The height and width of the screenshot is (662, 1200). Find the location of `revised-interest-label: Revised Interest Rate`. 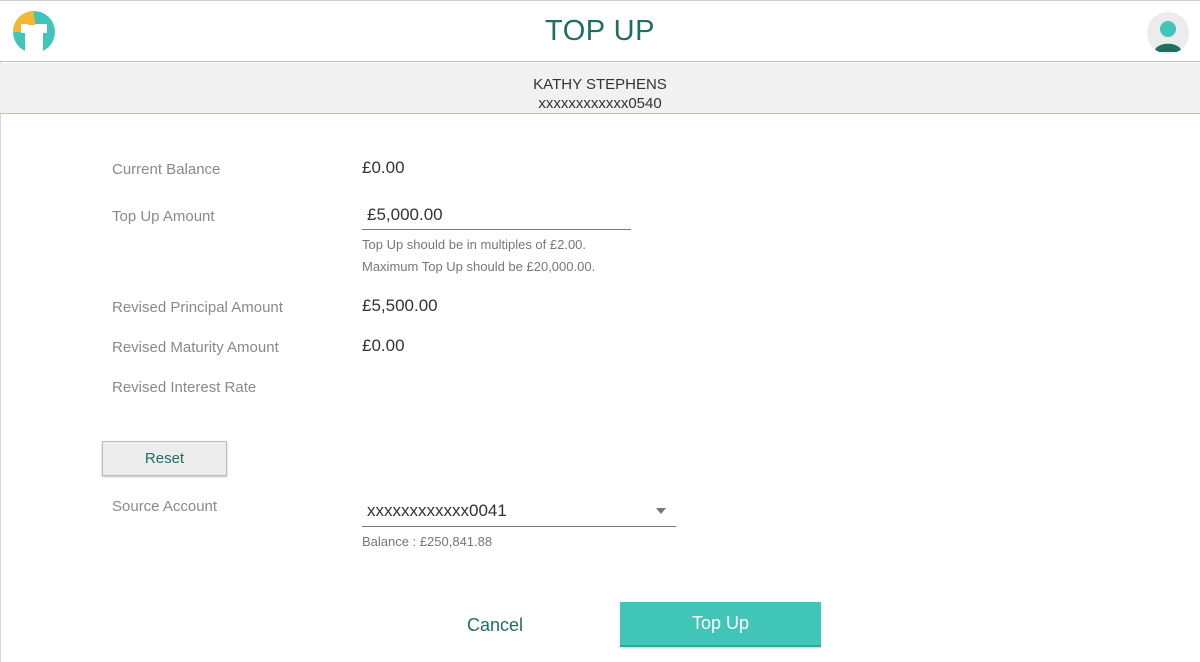

revised-interest-label: Revised Interest Rate is located at coordinates (184, 387).